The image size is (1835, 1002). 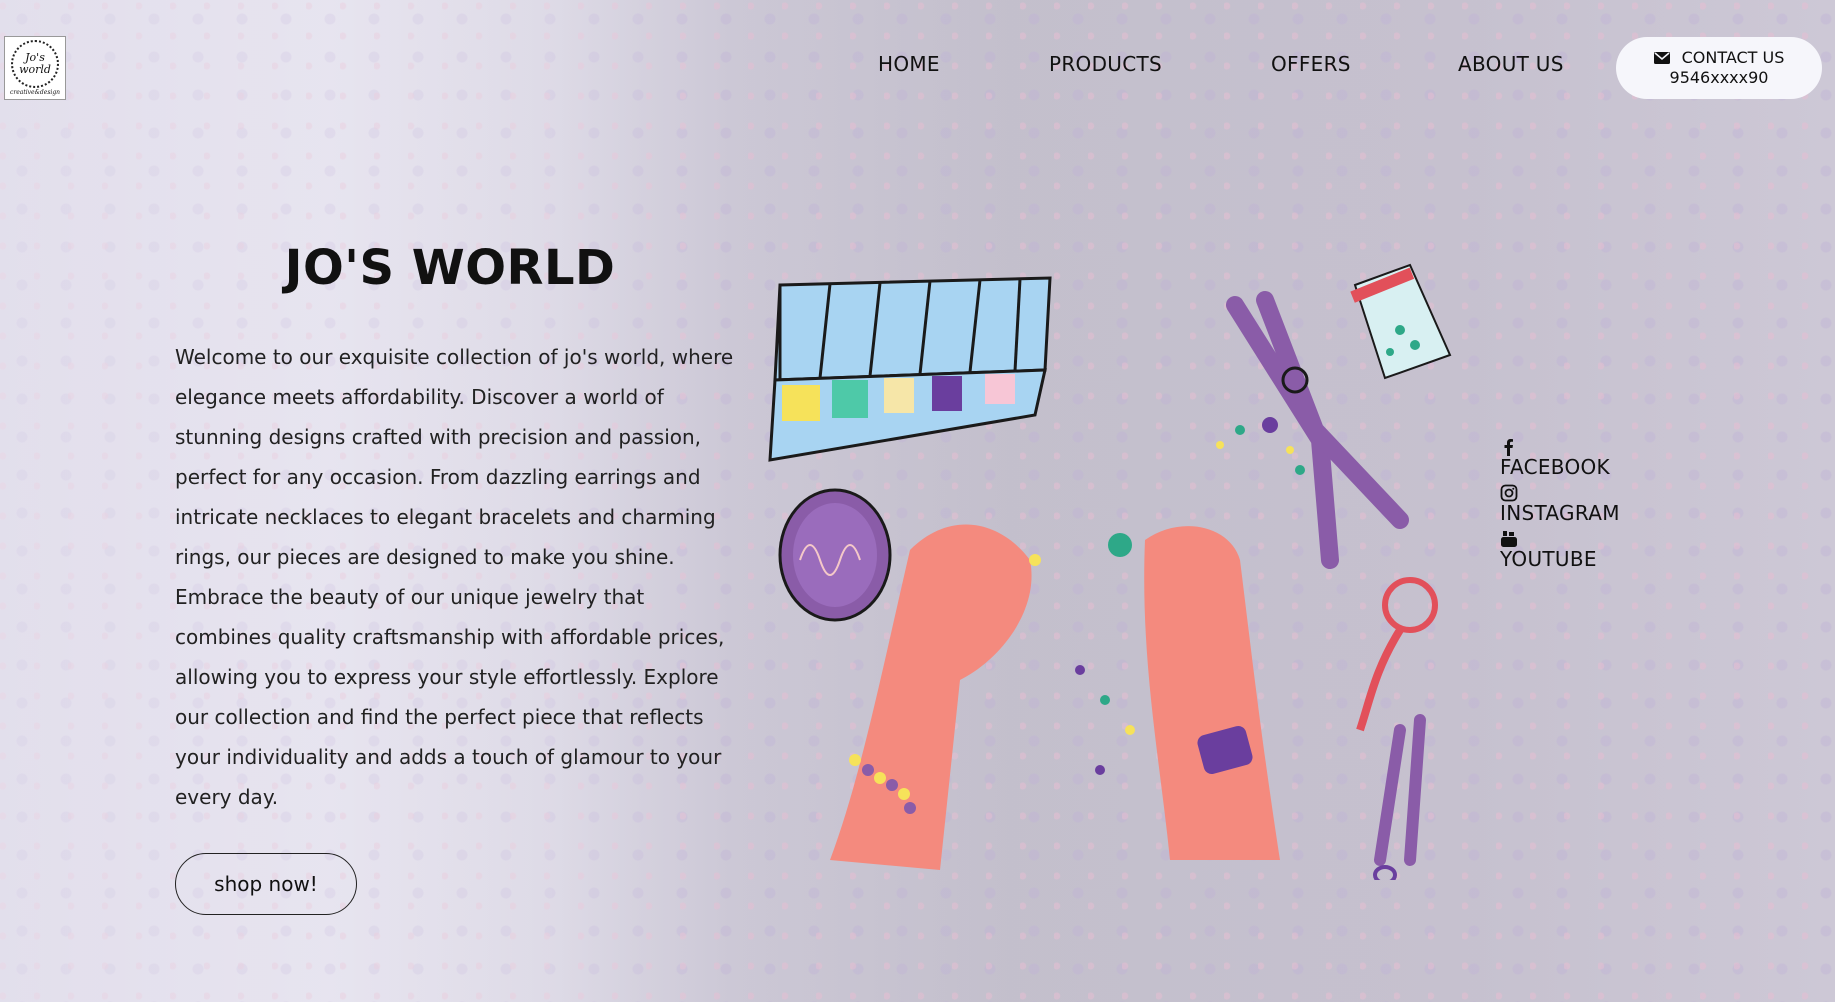 I want to click on social-links: FACEBOOK INSTAGRAM YOUTUBE, so click(x=1560, y=507).